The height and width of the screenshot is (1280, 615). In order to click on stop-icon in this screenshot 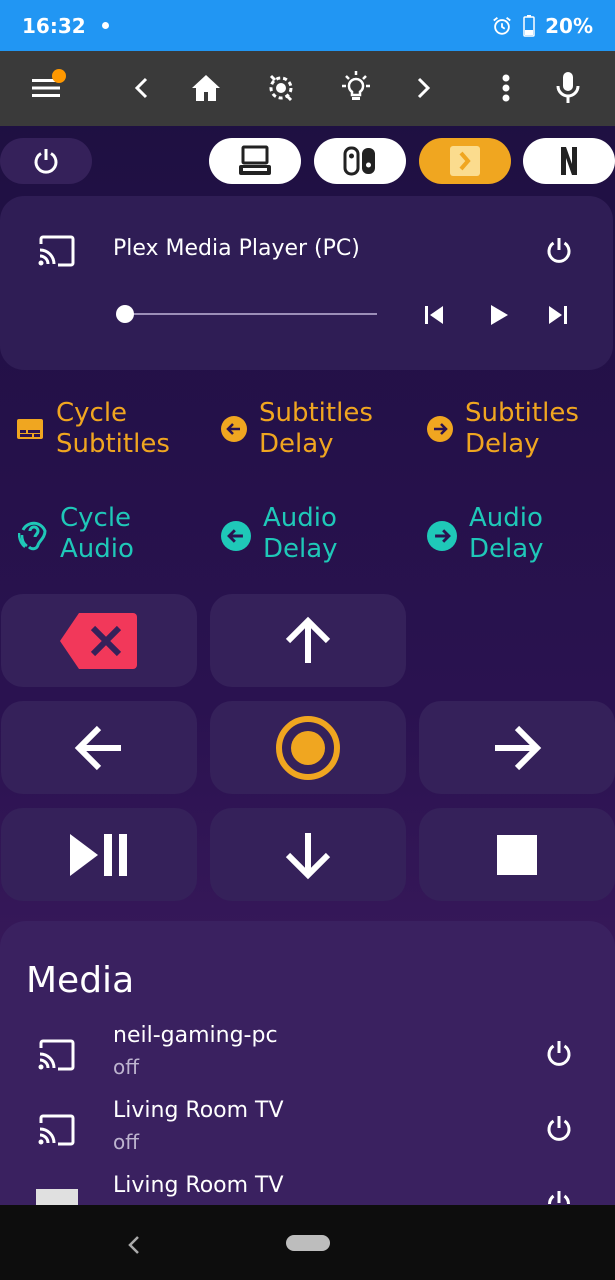, I will do `click(517, 854)`.